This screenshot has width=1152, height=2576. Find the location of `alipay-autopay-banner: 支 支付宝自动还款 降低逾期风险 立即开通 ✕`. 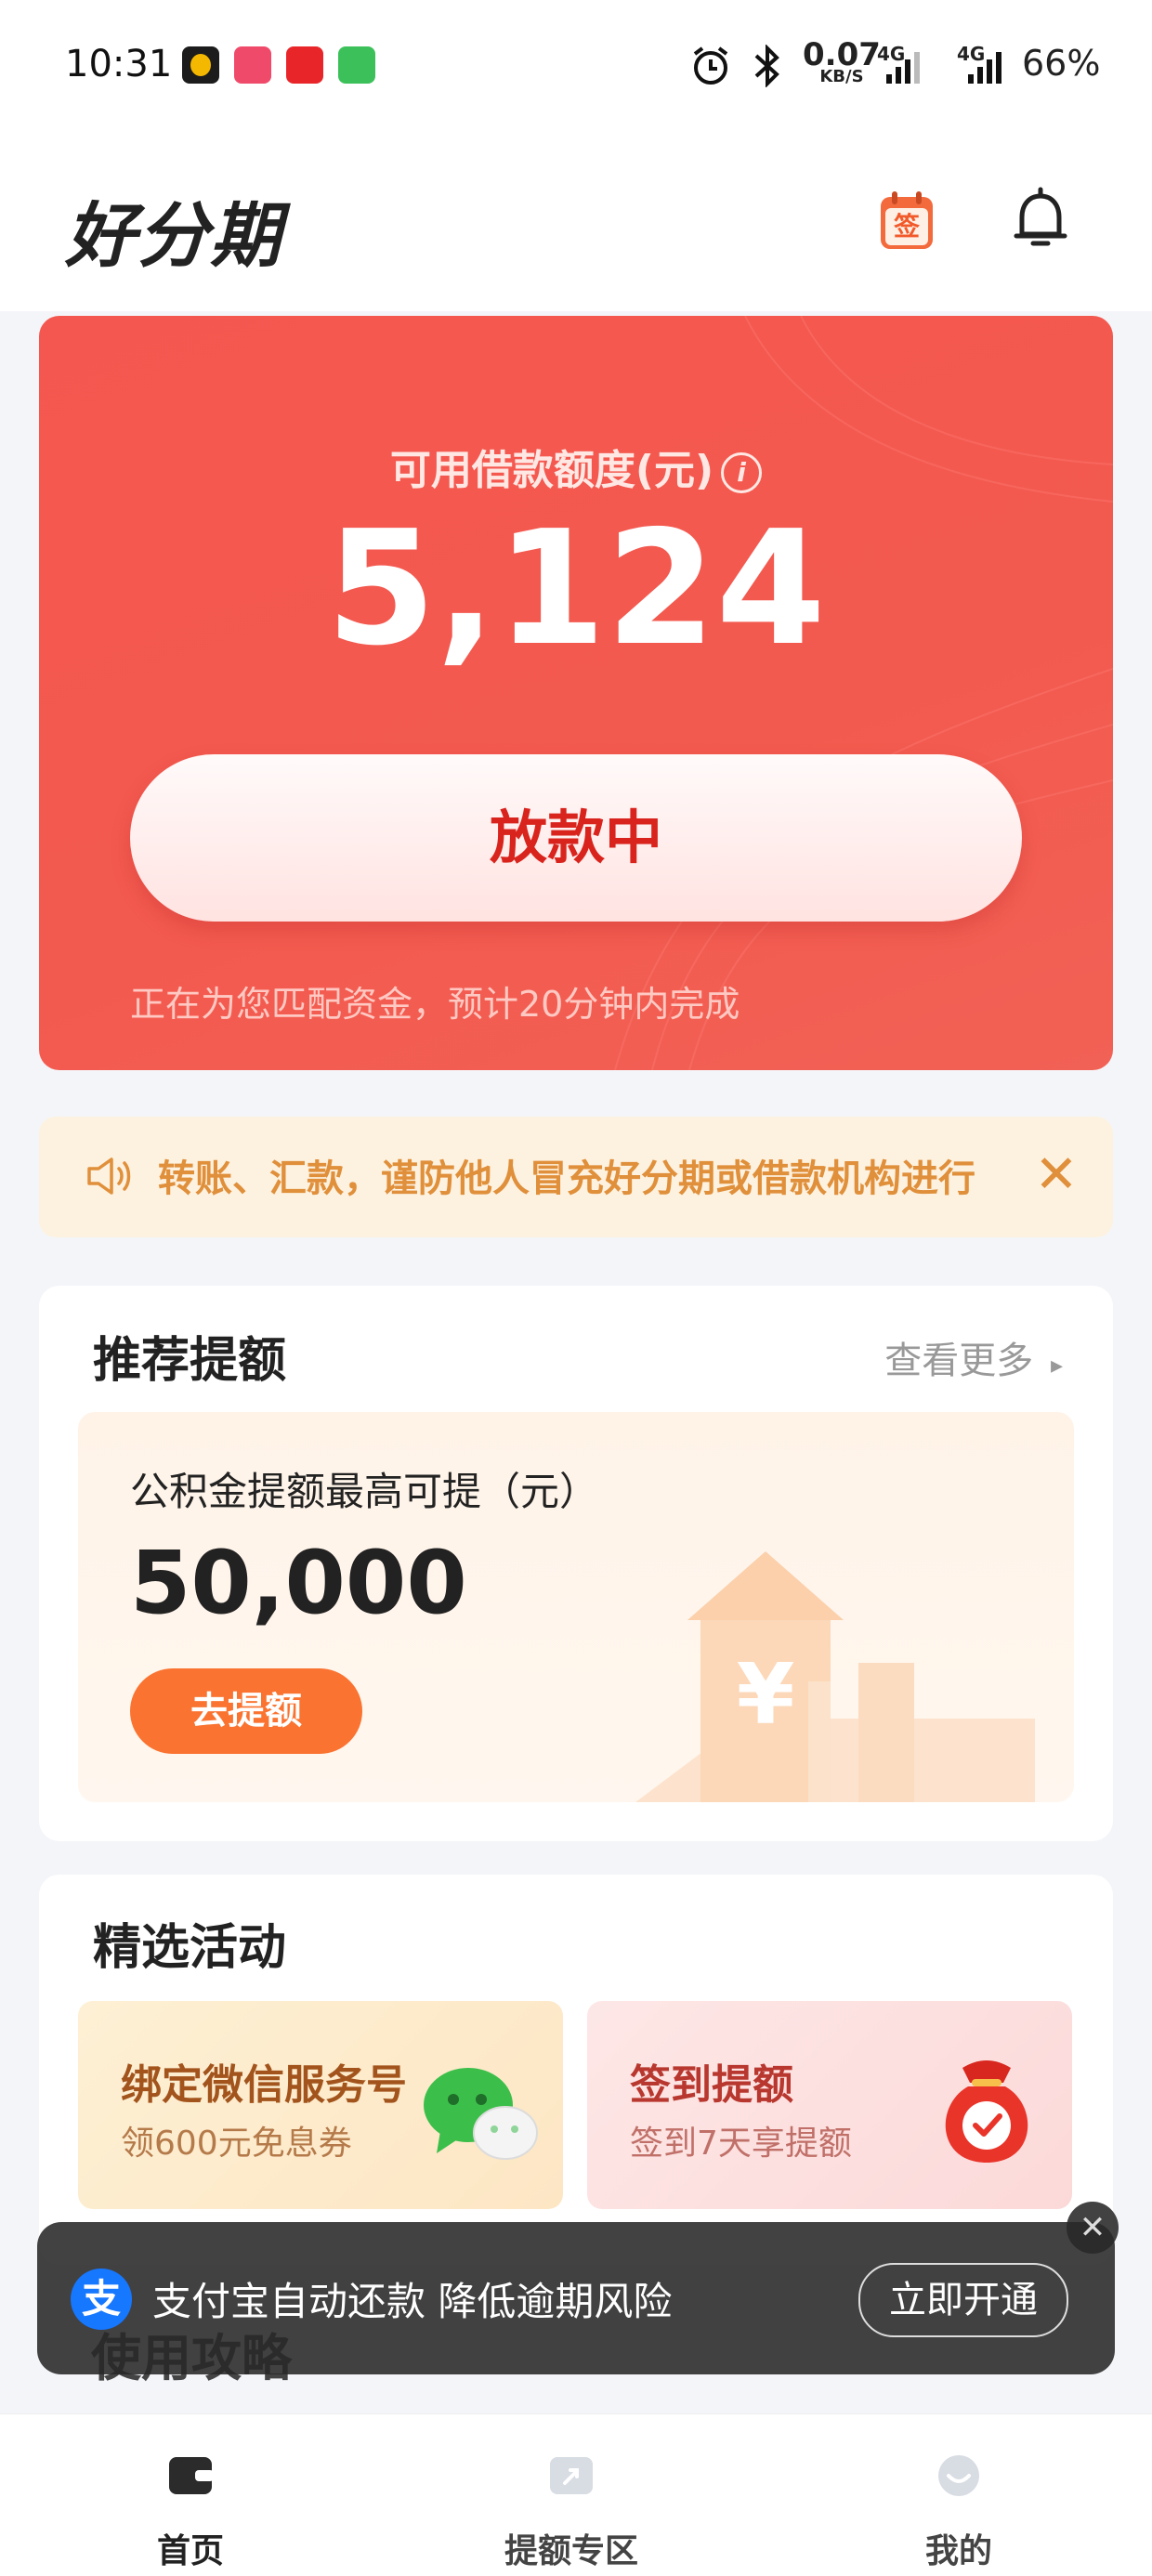

alipay-autopay-banner: 支 支付宝自动还款 降低逾期风险 立即开通 ✕ is located at coordinates (578, 2288).